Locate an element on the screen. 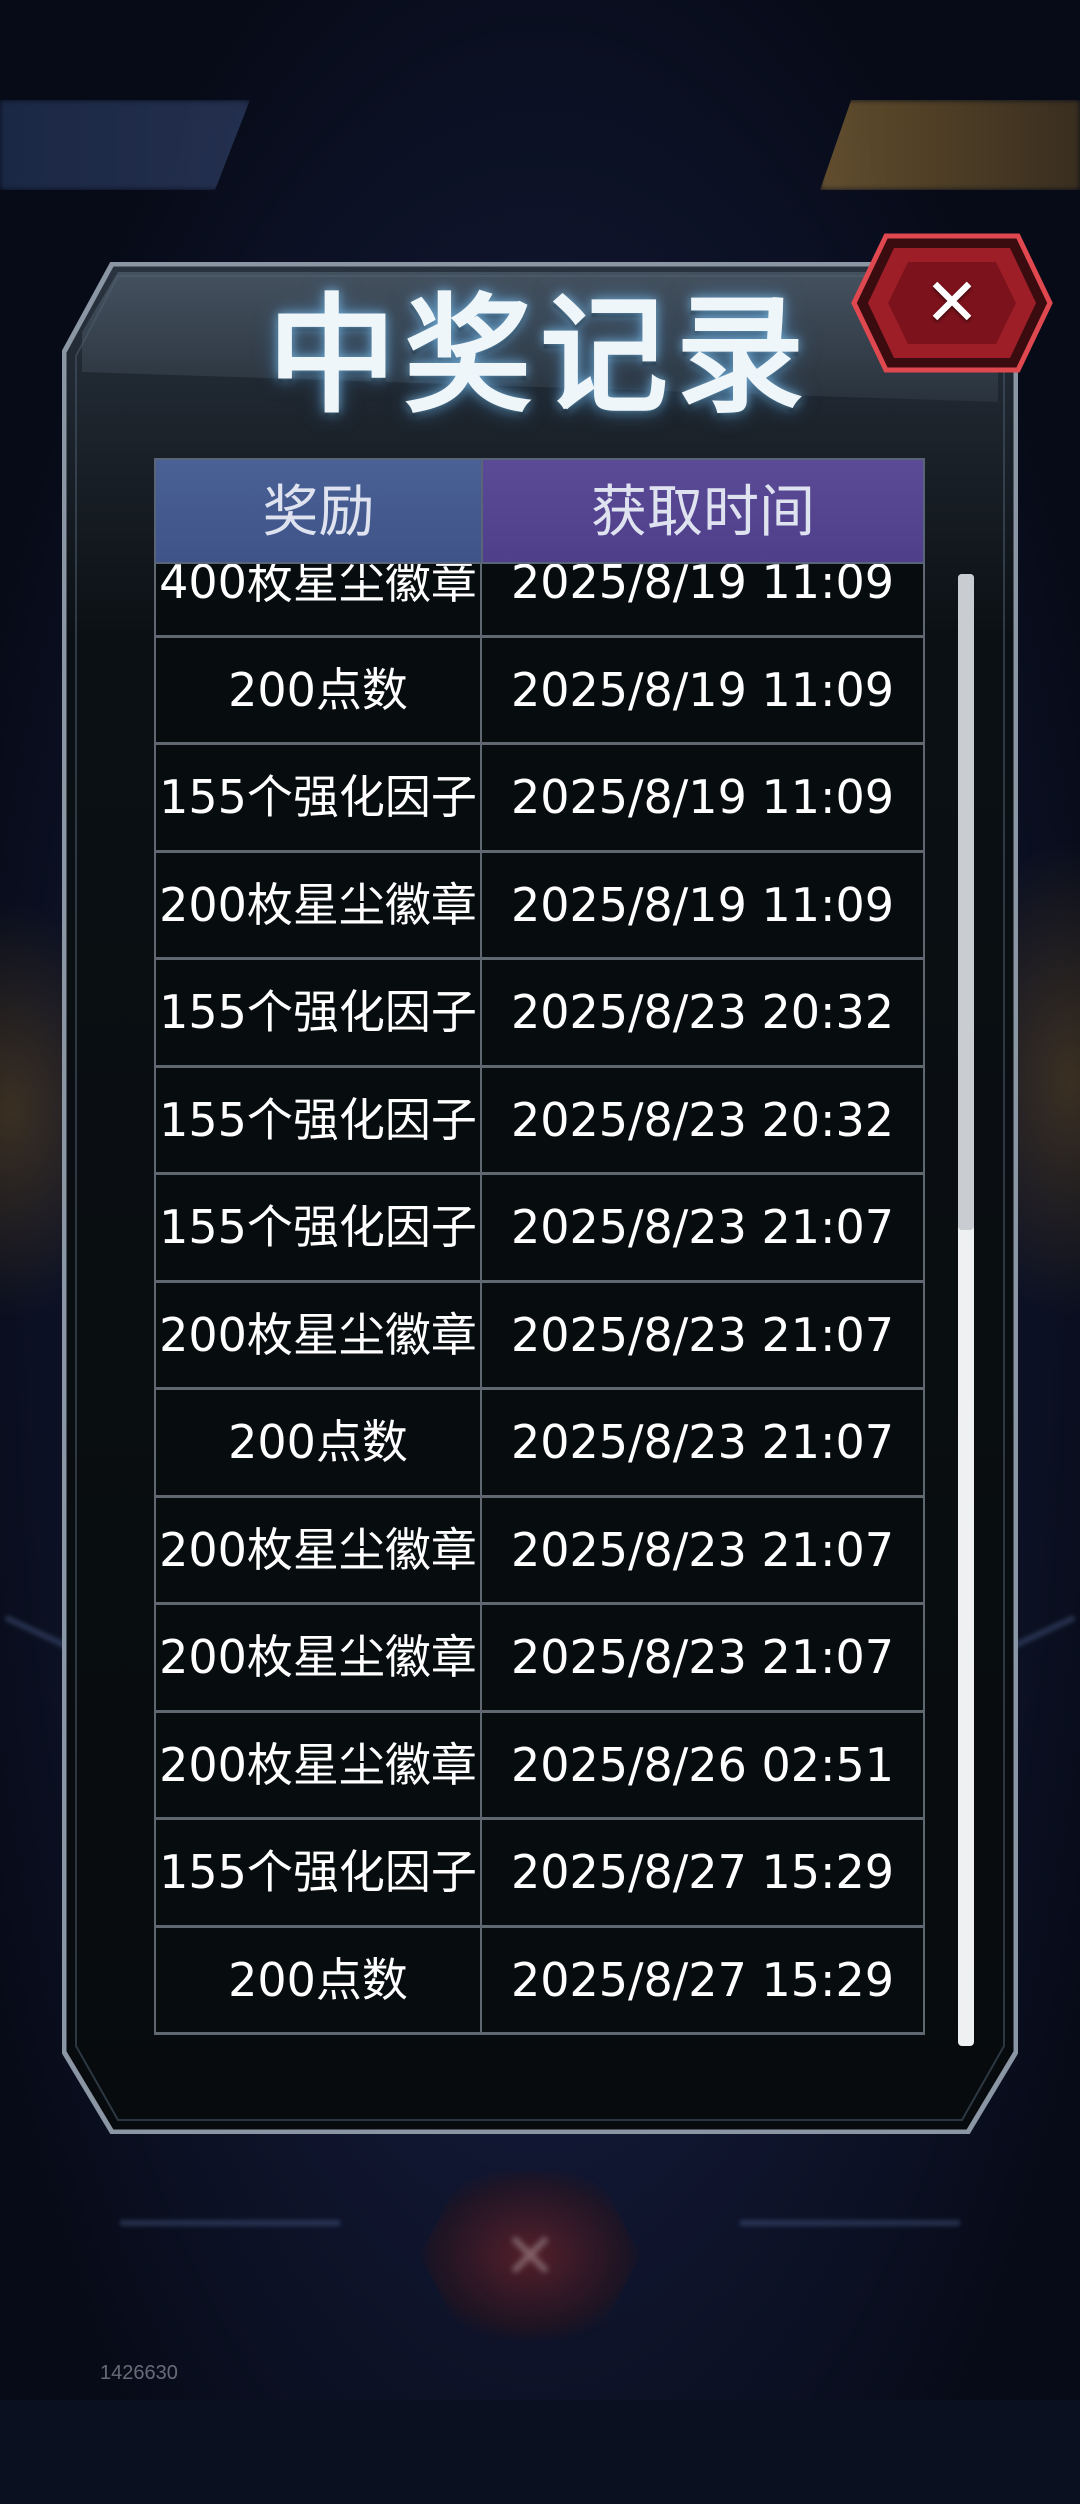 Image resolution: width=1080 pixels, height=2504 pixels. table-row: 155个强化因子 2025/8/23 21:07 is located at coordinates (539, 1229).